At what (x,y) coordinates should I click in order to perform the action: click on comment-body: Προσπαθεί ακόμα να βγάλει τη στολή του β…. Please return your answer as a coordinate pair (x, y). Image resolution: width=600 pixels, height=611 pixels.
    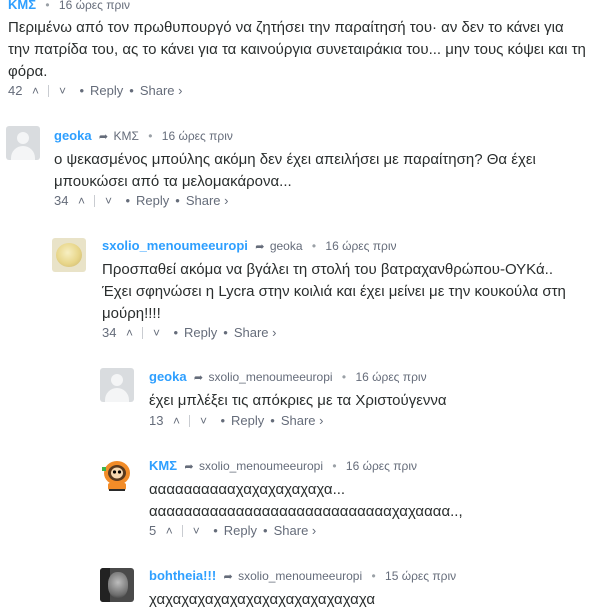
    Looking at the image, I should click on (348, 292).